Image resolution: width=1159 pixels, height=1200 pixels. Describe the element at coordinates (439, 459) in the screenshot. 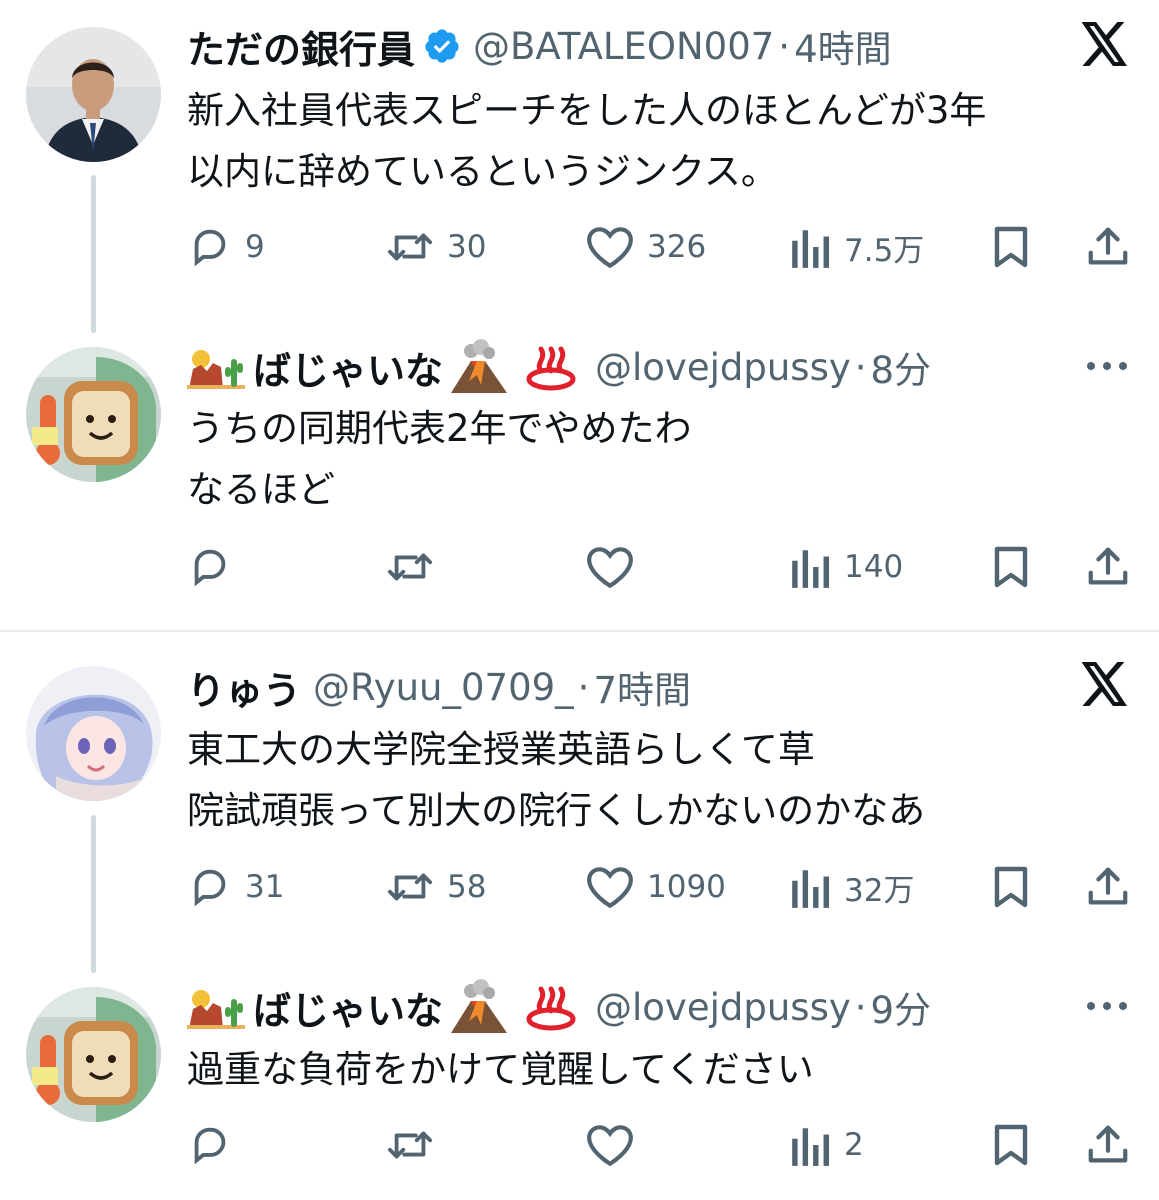

I see `tweet-text: うちの同期代表2年でやめたわ なるほど` at that location.